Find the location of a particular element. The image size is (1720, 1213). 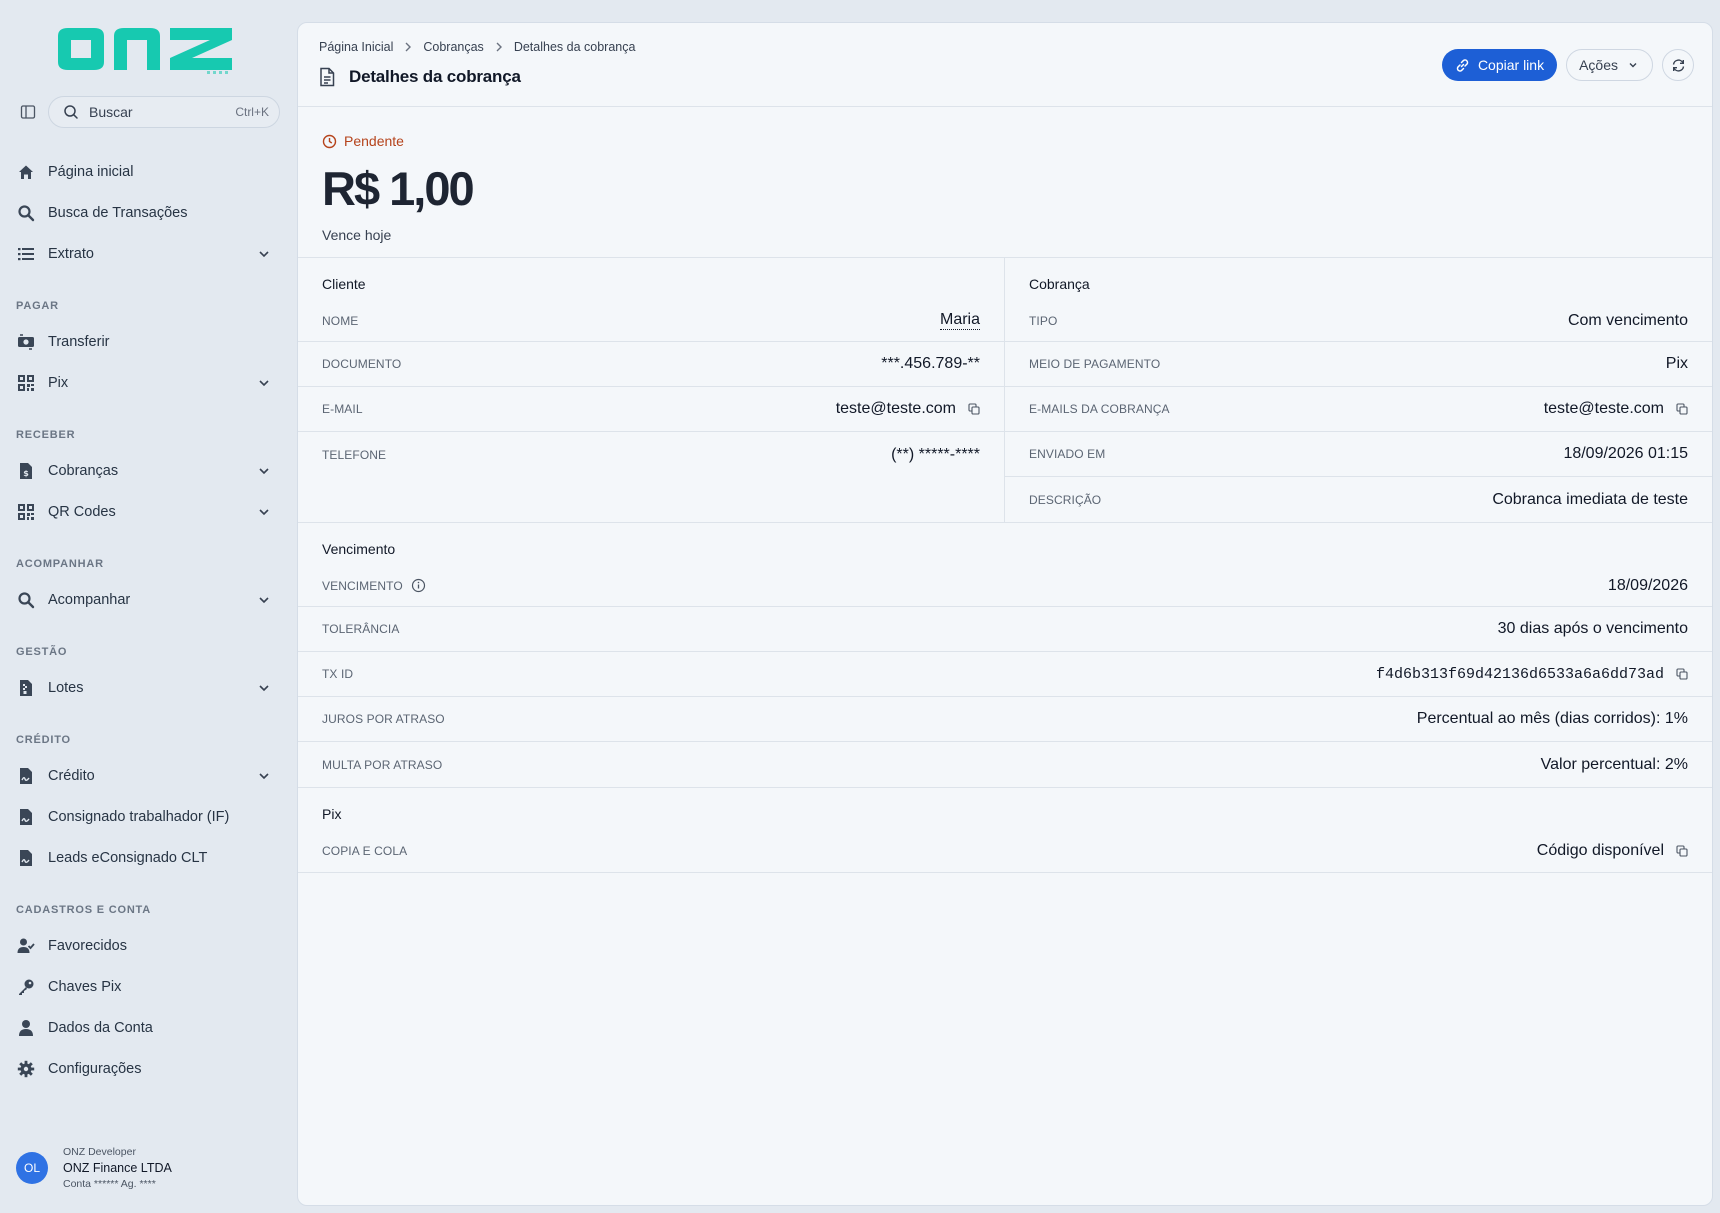

client-email: teste@teste.com is located at coordinates (895, 408).